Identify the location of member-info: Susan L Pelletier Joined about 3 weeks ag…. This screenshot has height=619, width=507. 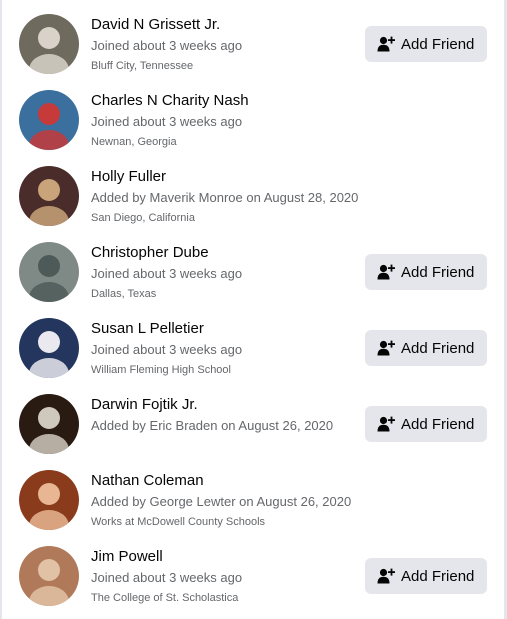
(241, 348).